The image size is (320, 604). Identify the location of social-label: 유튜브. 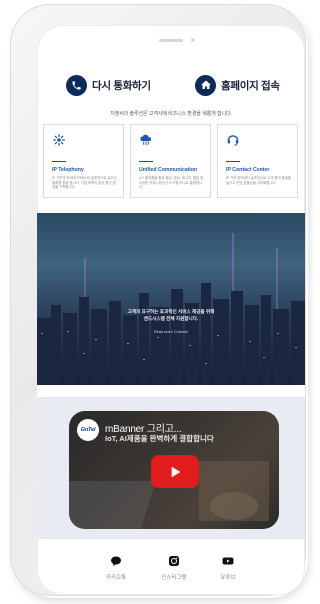
(228, 578).